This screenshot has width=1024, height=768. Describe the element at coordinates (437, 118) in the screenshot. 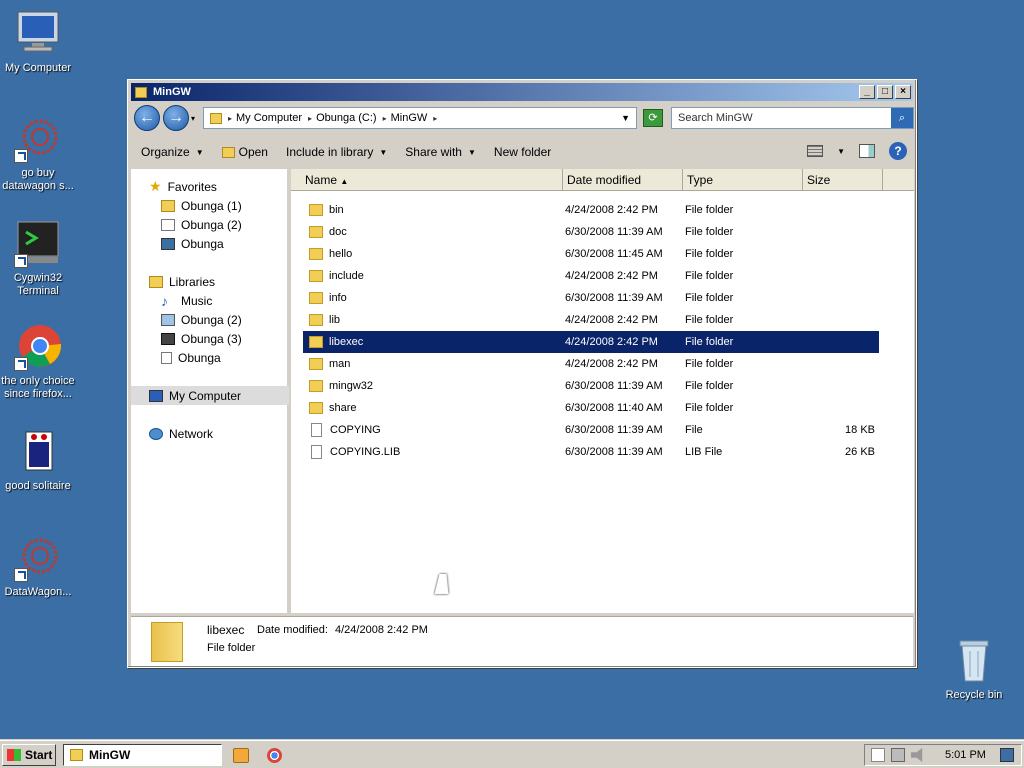

I see `breadcrumb-chevron-icon: ▸` at that location.